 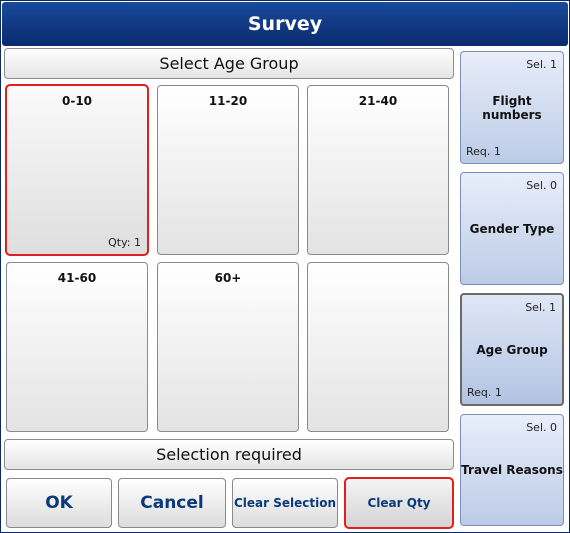 What do you see at coordinates (228, 170) in the screenshot?
I see `age-tile-11-20: 11-20` at bounding box center [228, 170].